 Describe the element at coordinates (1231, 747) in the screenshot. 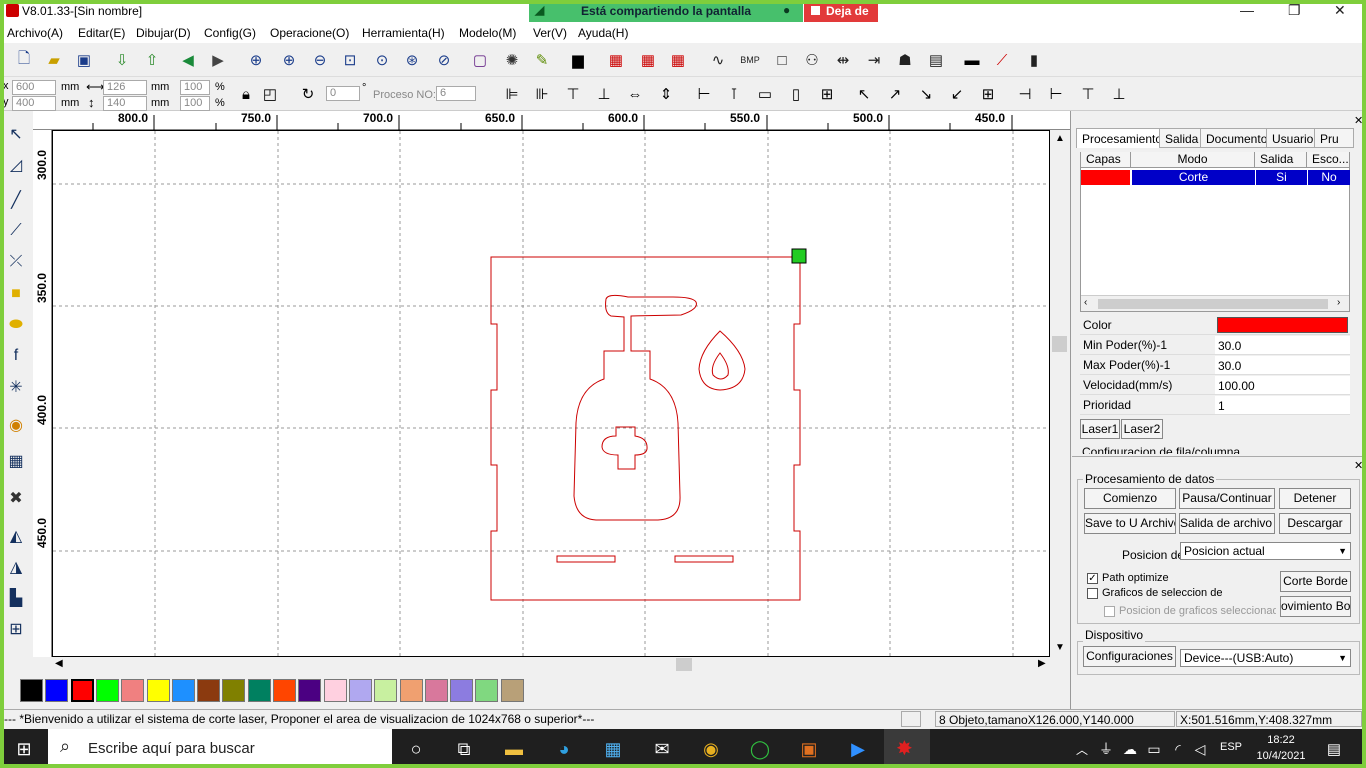

I see `language-indicator: ESP` at that location.